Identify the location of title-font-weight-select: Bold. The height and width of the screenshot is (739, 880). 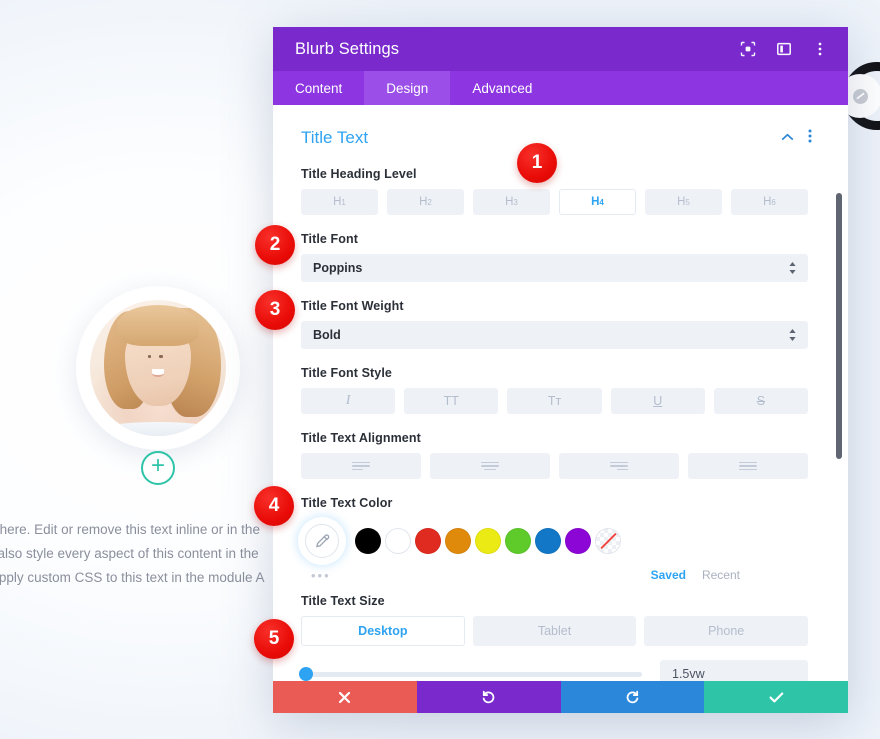
(554, 335).